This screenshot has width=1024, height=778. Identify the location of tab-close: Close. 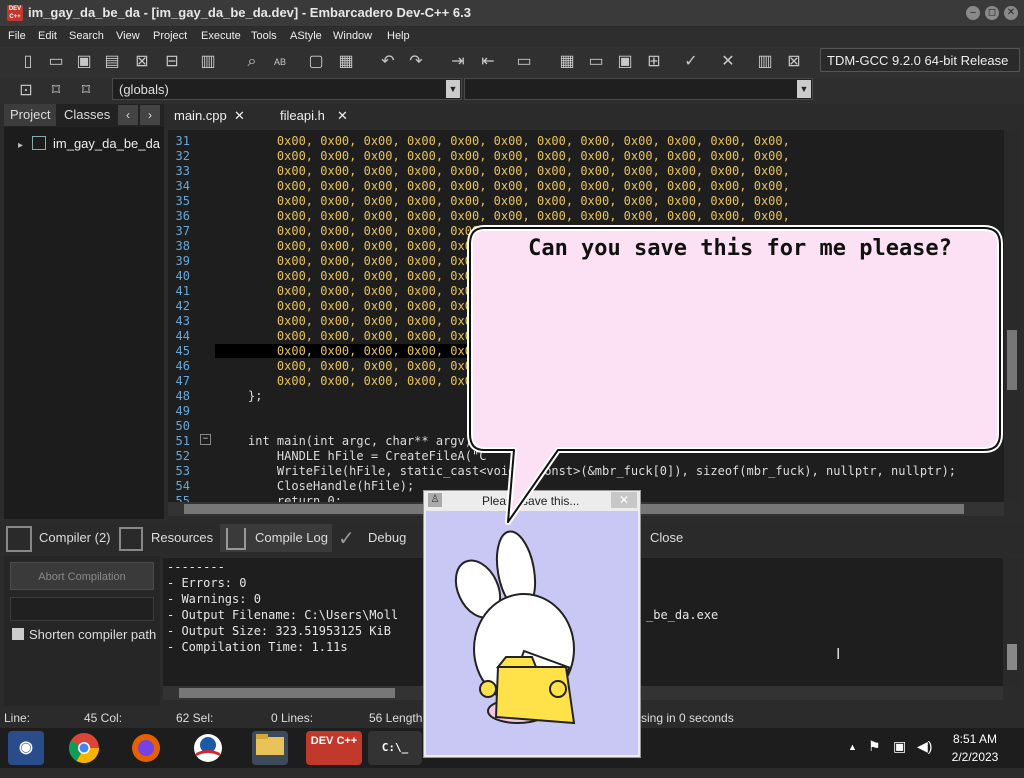
(666, 537).